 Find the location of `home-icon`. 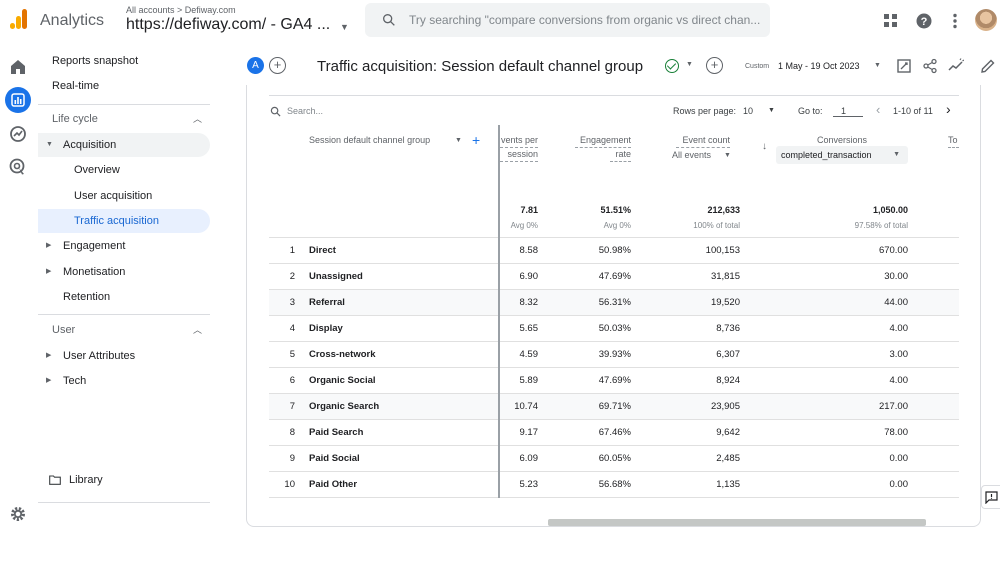

home-icon is located at coordinates (18, 67).